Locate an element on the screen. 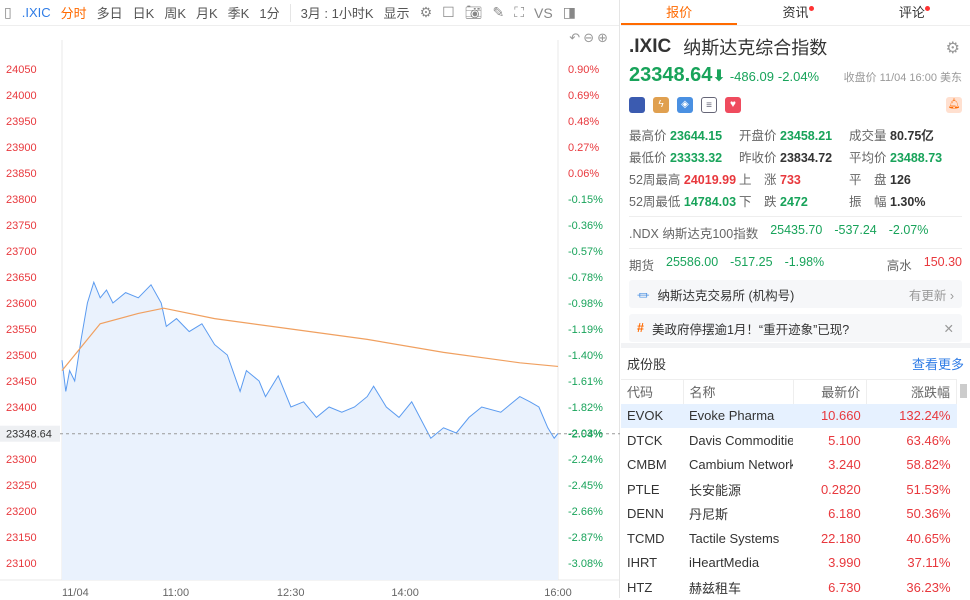 The height and width of the screenshot is (600, 970). stat-item: 最低价 23333.32 is located at coordinates (684, 156).